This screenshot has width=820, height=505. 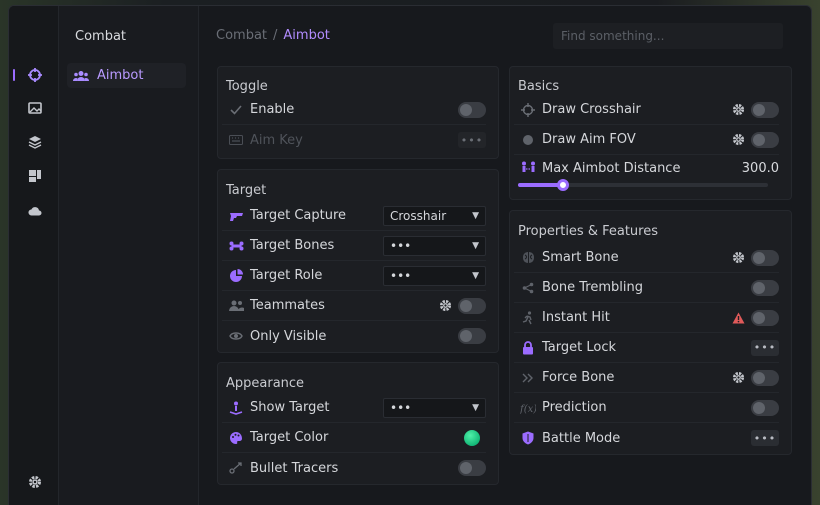 I want to click on section-title: Combat, so click(x=101, y=36).